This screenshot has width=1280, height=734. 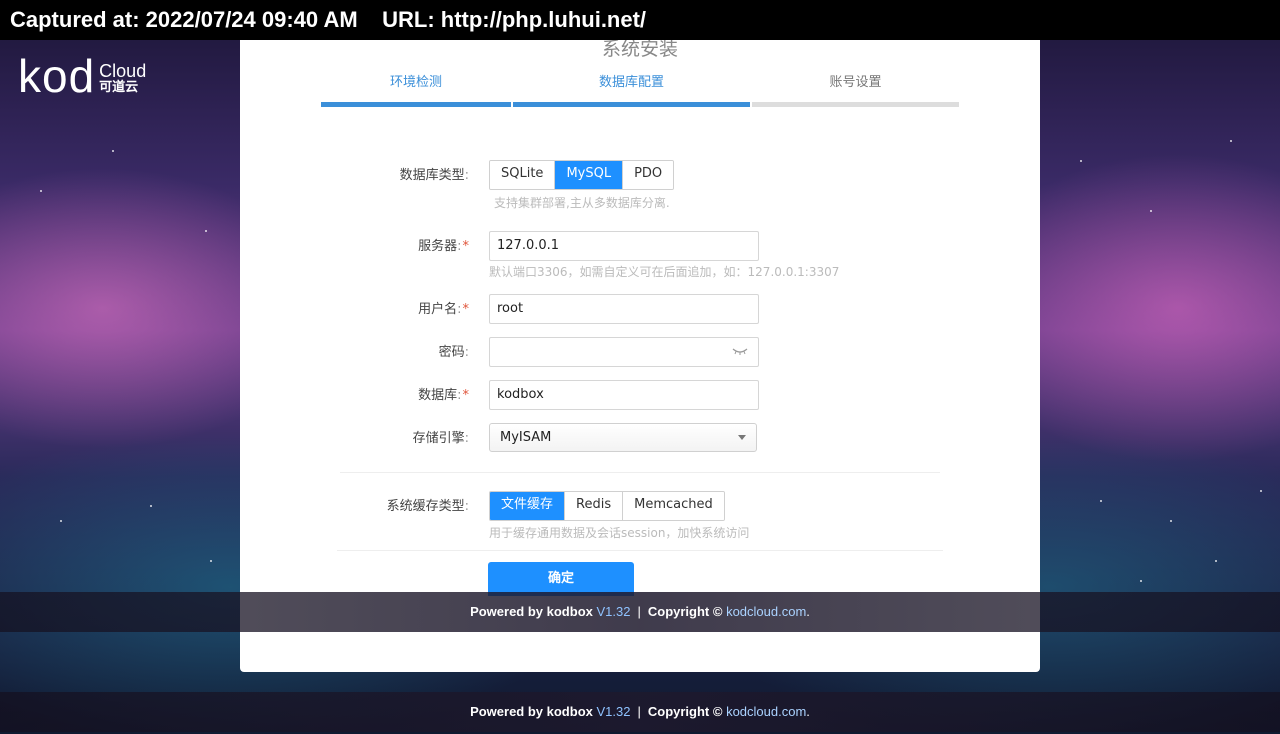 I want to click on step-account-setup: 账号设置, so click(x=855, y=90).